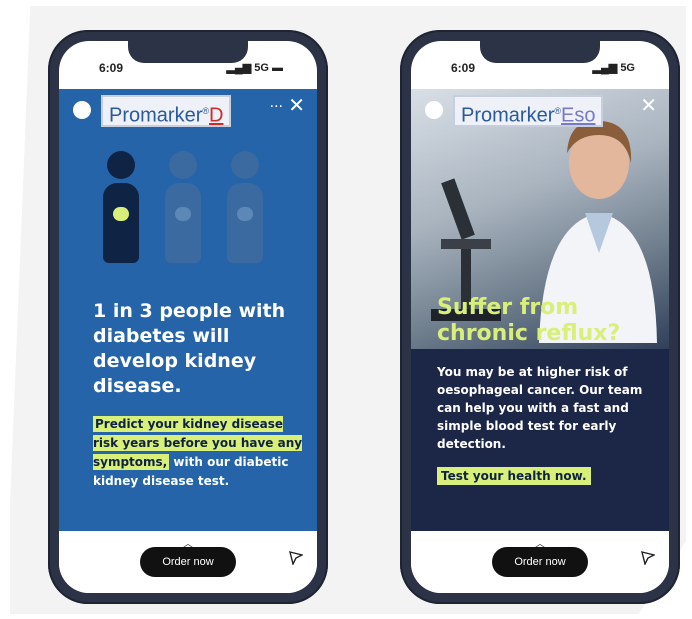 The width and height of the screenshot is (692, 619). What do you see at coordinates (613, 68) in the screenshot?
I see `status-signal: ▂▄▆ 5G` at bounding box center [613, 68].